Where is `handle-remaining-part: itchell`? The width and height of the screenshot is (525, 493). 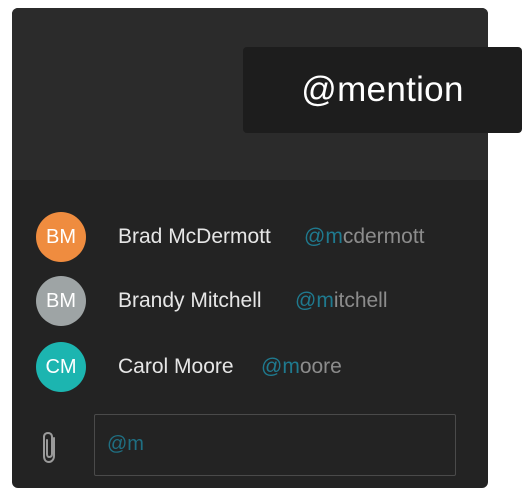
handle-remaining-part: itchell is located at coordinates (360, 300).